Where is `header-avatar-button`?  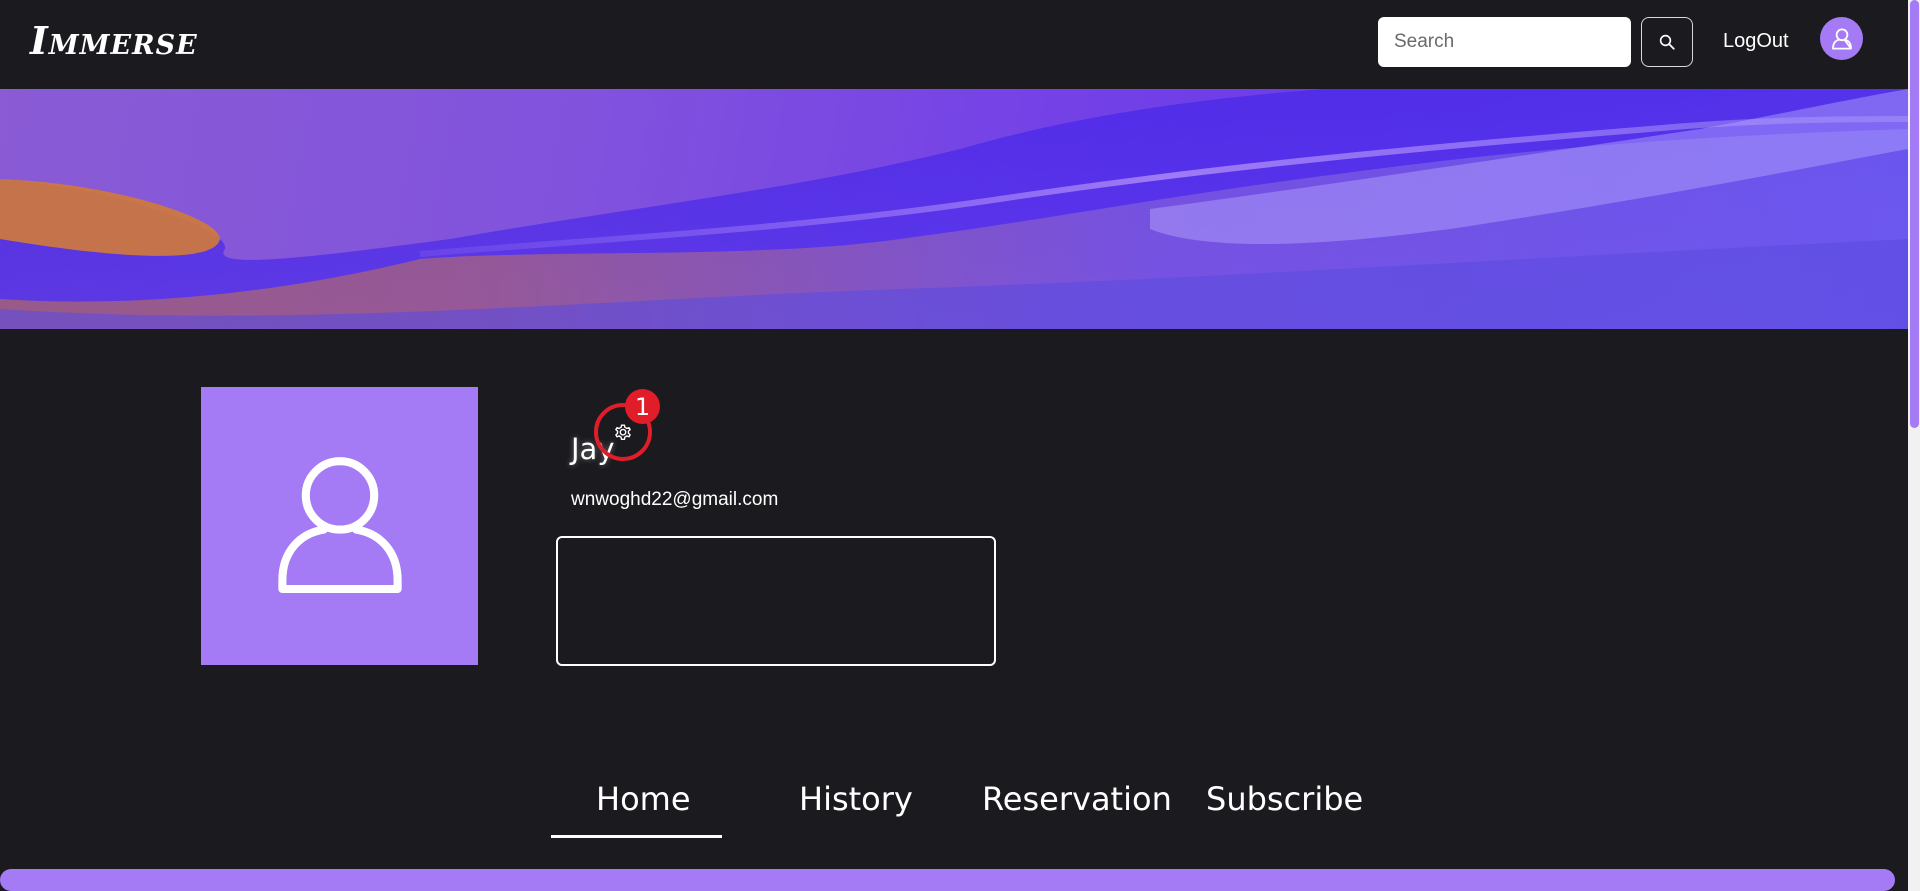 header-avatar-button is located at coordinates (1841, 38).